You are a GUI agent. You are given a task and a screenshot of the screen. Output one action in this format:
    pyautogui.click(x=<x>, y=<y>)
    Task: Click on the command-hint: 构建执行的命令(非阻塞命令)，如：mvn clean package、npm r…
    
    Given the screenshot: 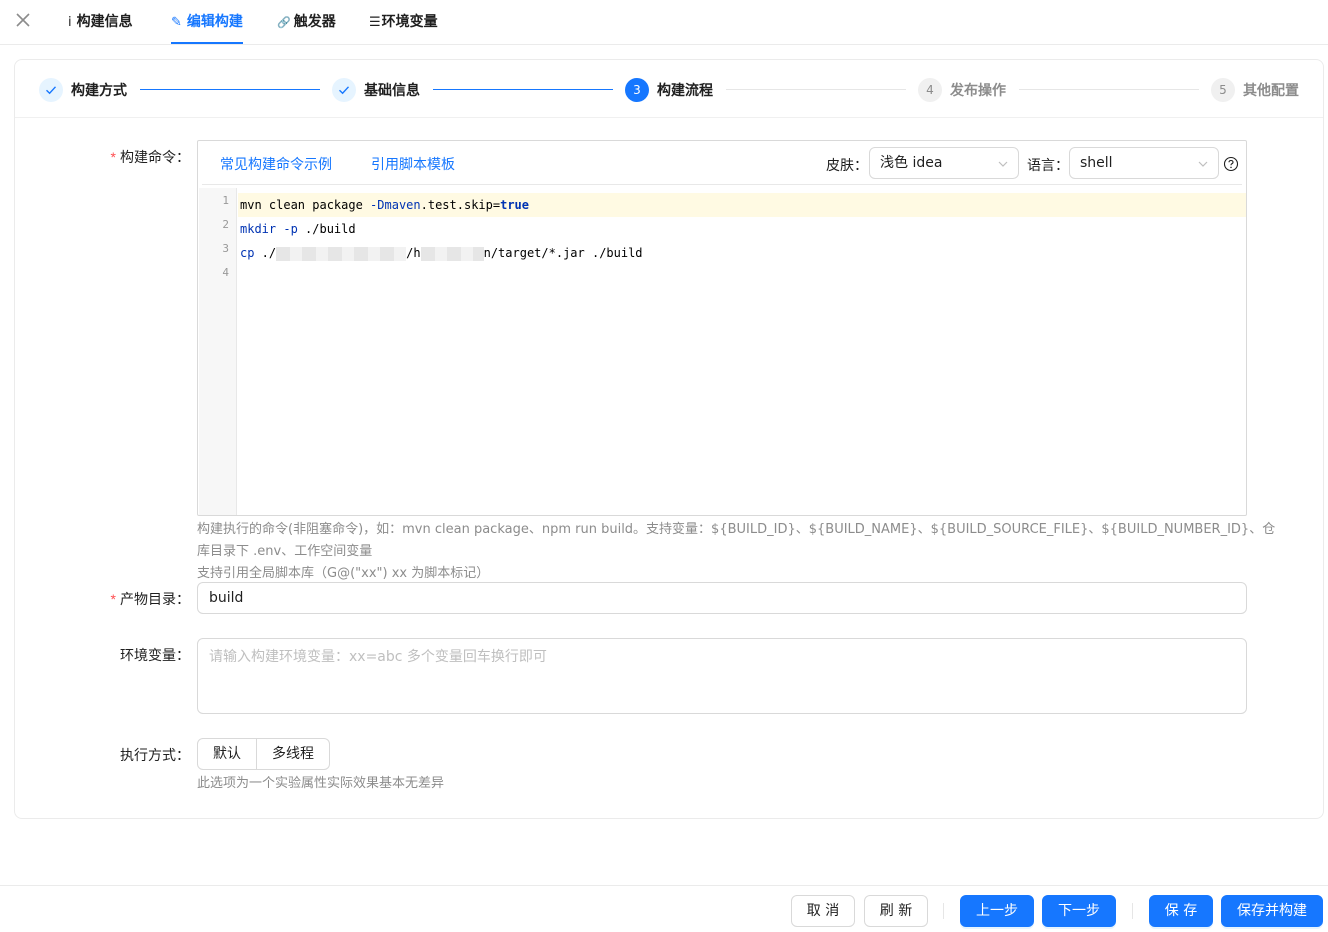 What is the action you would take?
    pyautogui.click(x=736, y=529)
    